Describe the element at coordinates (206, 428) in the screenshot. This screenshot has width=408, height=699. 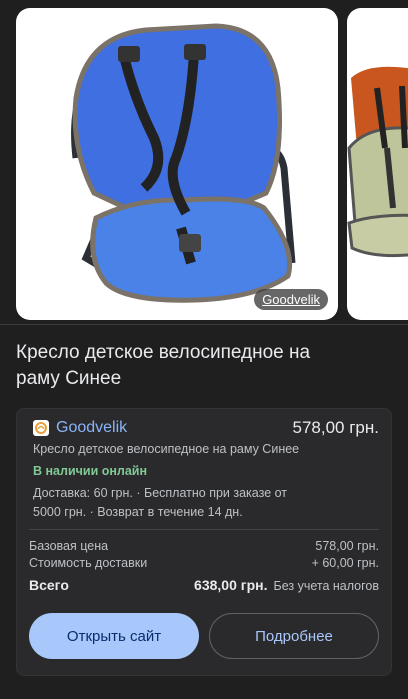
I see `store-row: Goodvelik 578,00 грн.` at that location.